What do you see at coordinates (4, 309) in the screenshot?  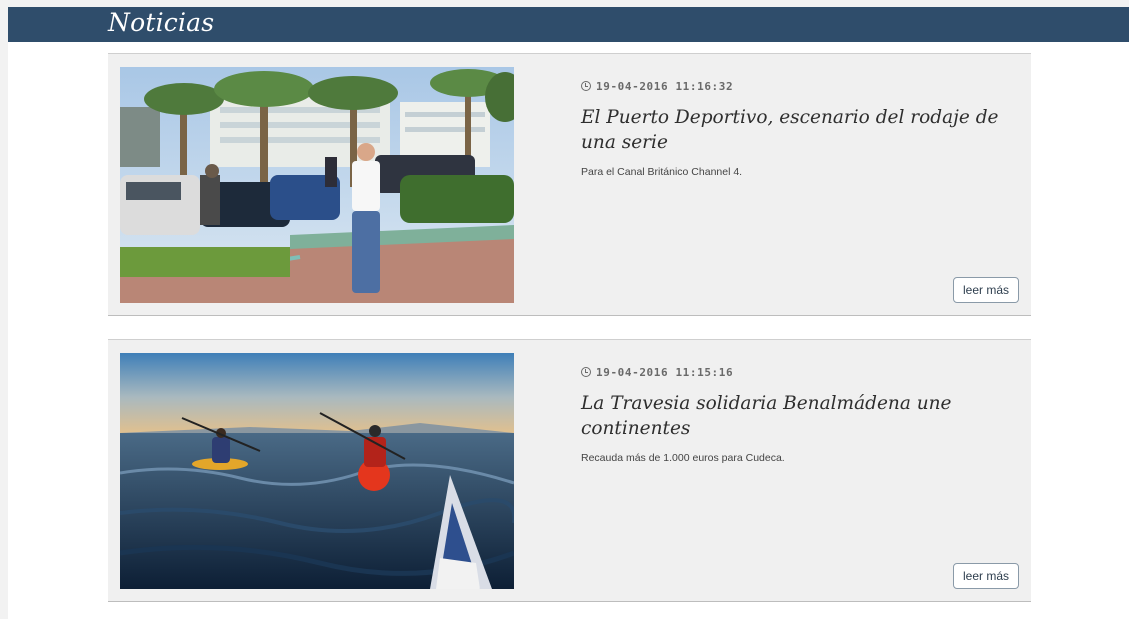 I see `left-strip` at bounding box center [4, 309].